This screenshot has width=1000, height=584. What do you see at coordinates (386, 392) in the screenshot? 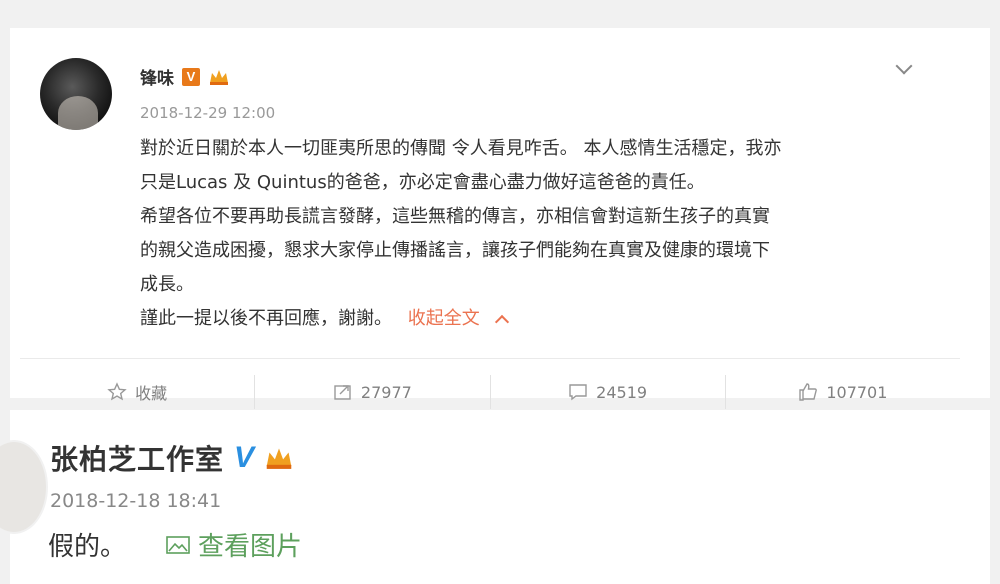
I see `repost-count: 27977` at bounding box center [386, 392].